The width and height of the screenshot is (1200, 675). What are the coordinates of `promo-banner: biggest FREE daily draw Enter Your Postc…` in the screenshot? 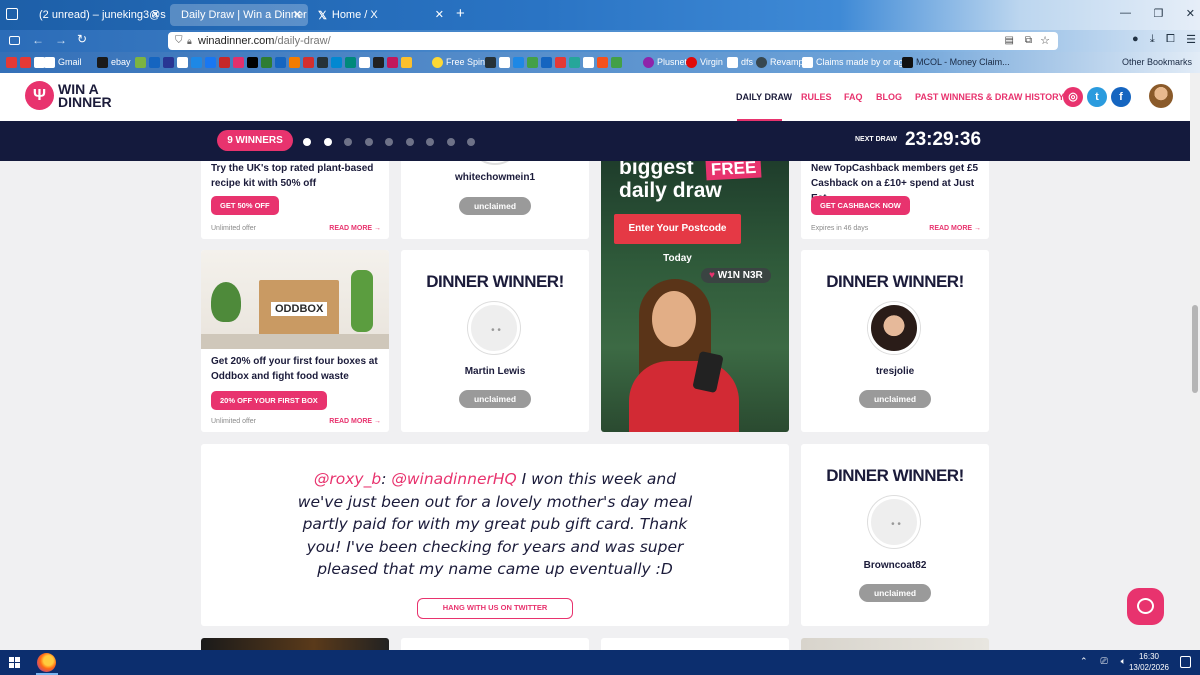 It's located at (695, 296).